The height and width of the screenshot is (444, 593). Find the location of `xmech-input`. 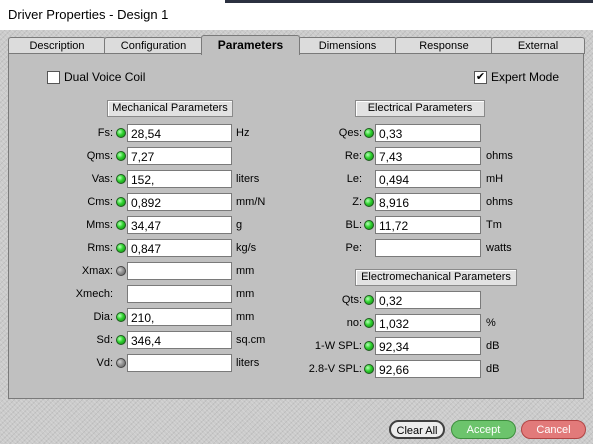

xmech-input is located at coordinates (179, 294).